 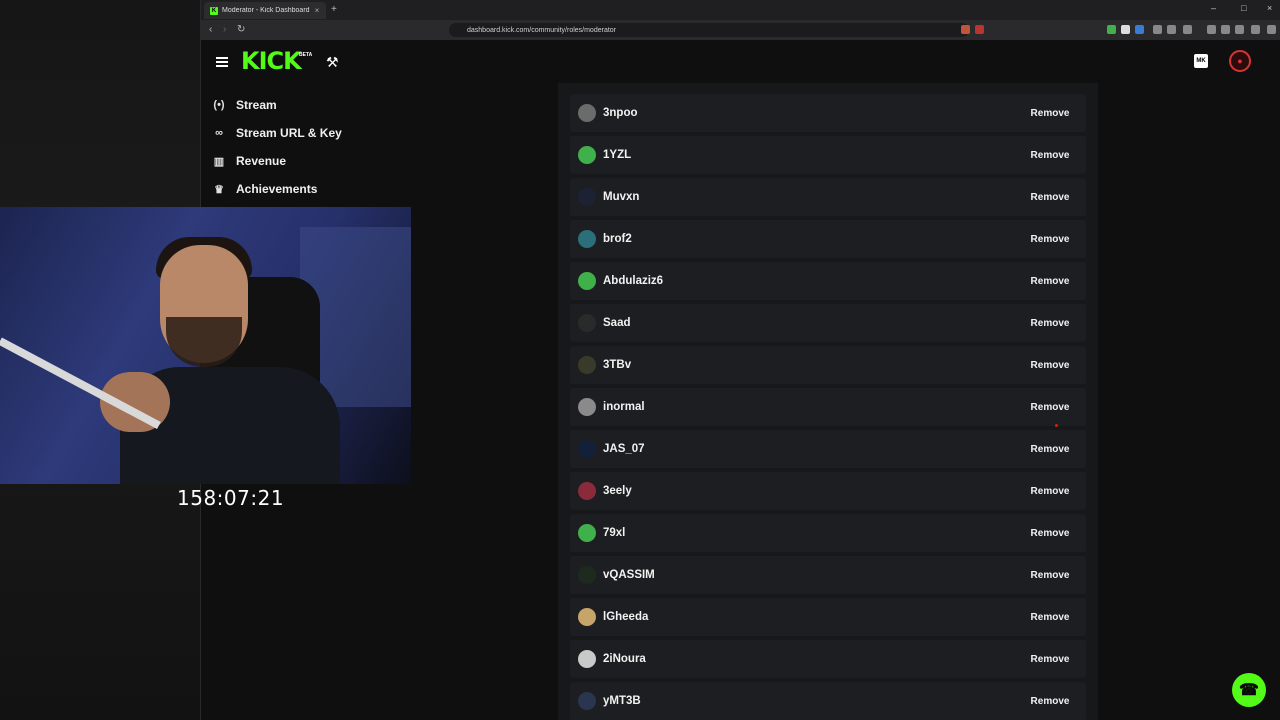 What do you see at coordinates (334, 9) in the screenshot?
I see `new-tab-button: +` at bounding box center [334, 9].